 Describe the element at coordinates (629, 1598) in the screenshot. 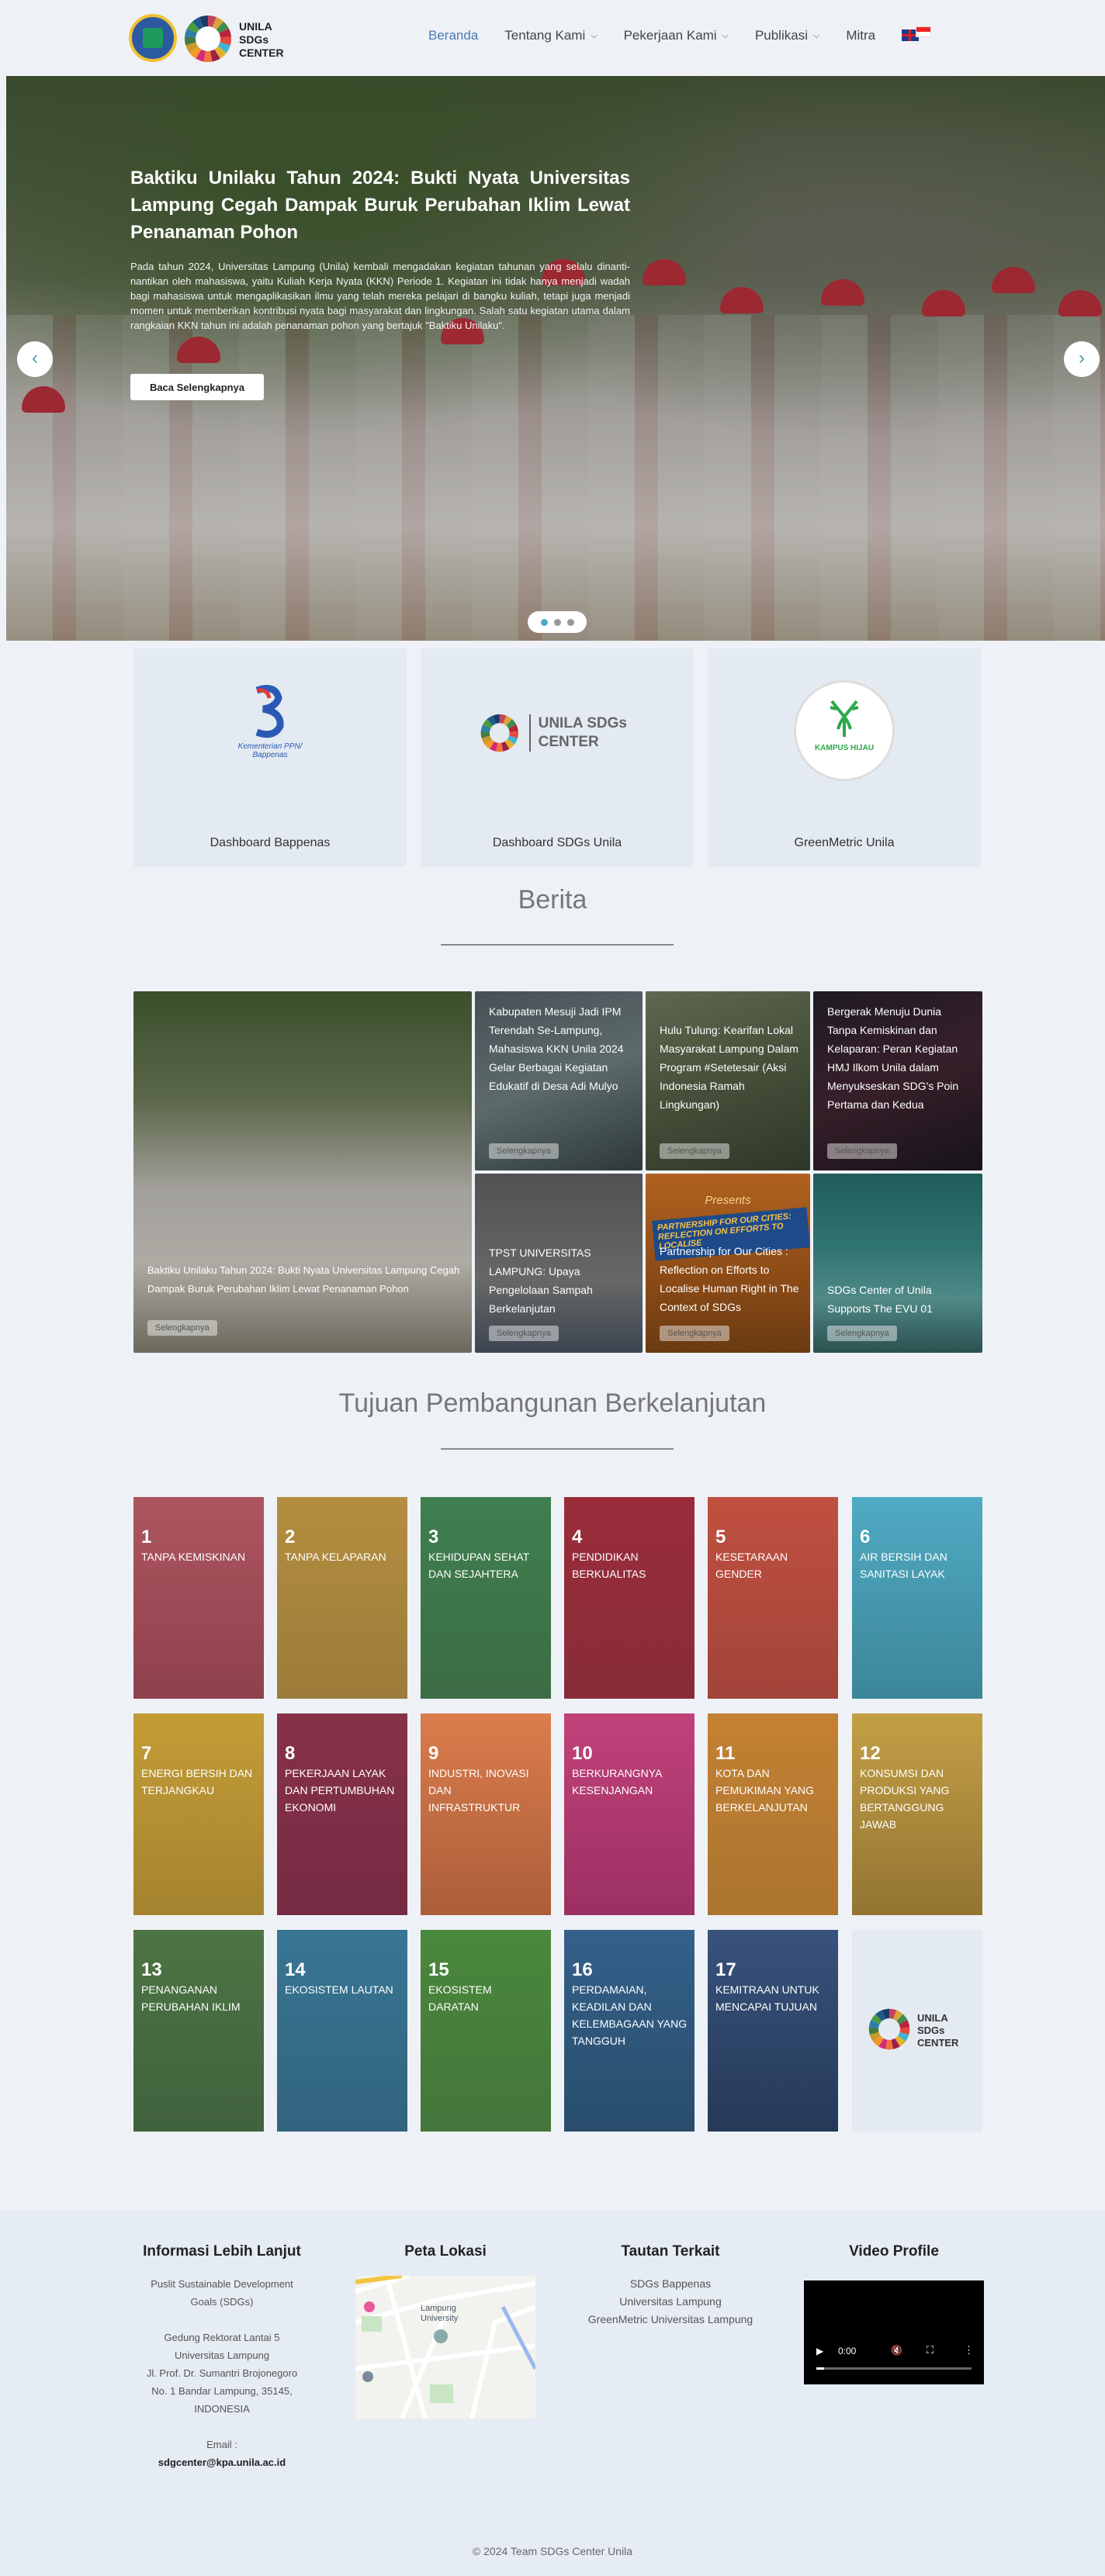

I see `sdg-tile-4: 4 Pendidikan Berkualitas` at that location.